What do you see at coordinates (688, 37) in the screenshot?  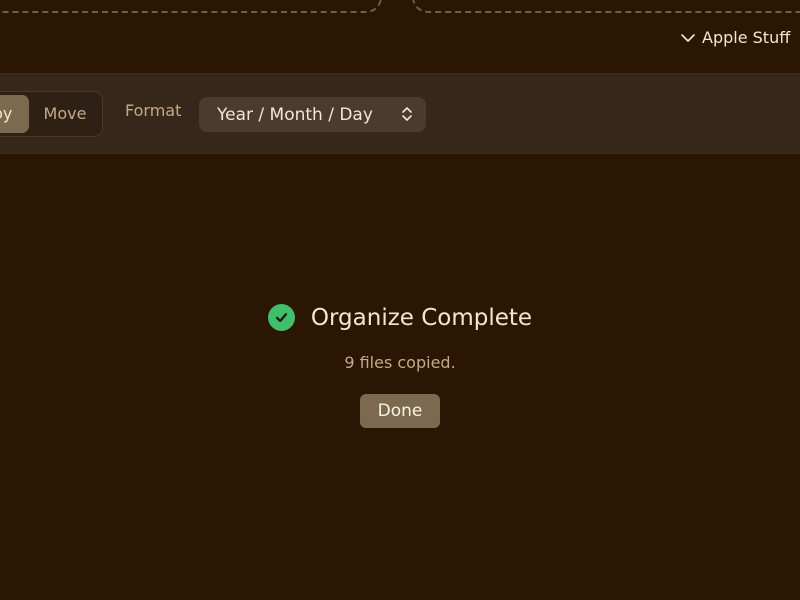 I see `chevron-down-icon` at bounding box center [688, 37].